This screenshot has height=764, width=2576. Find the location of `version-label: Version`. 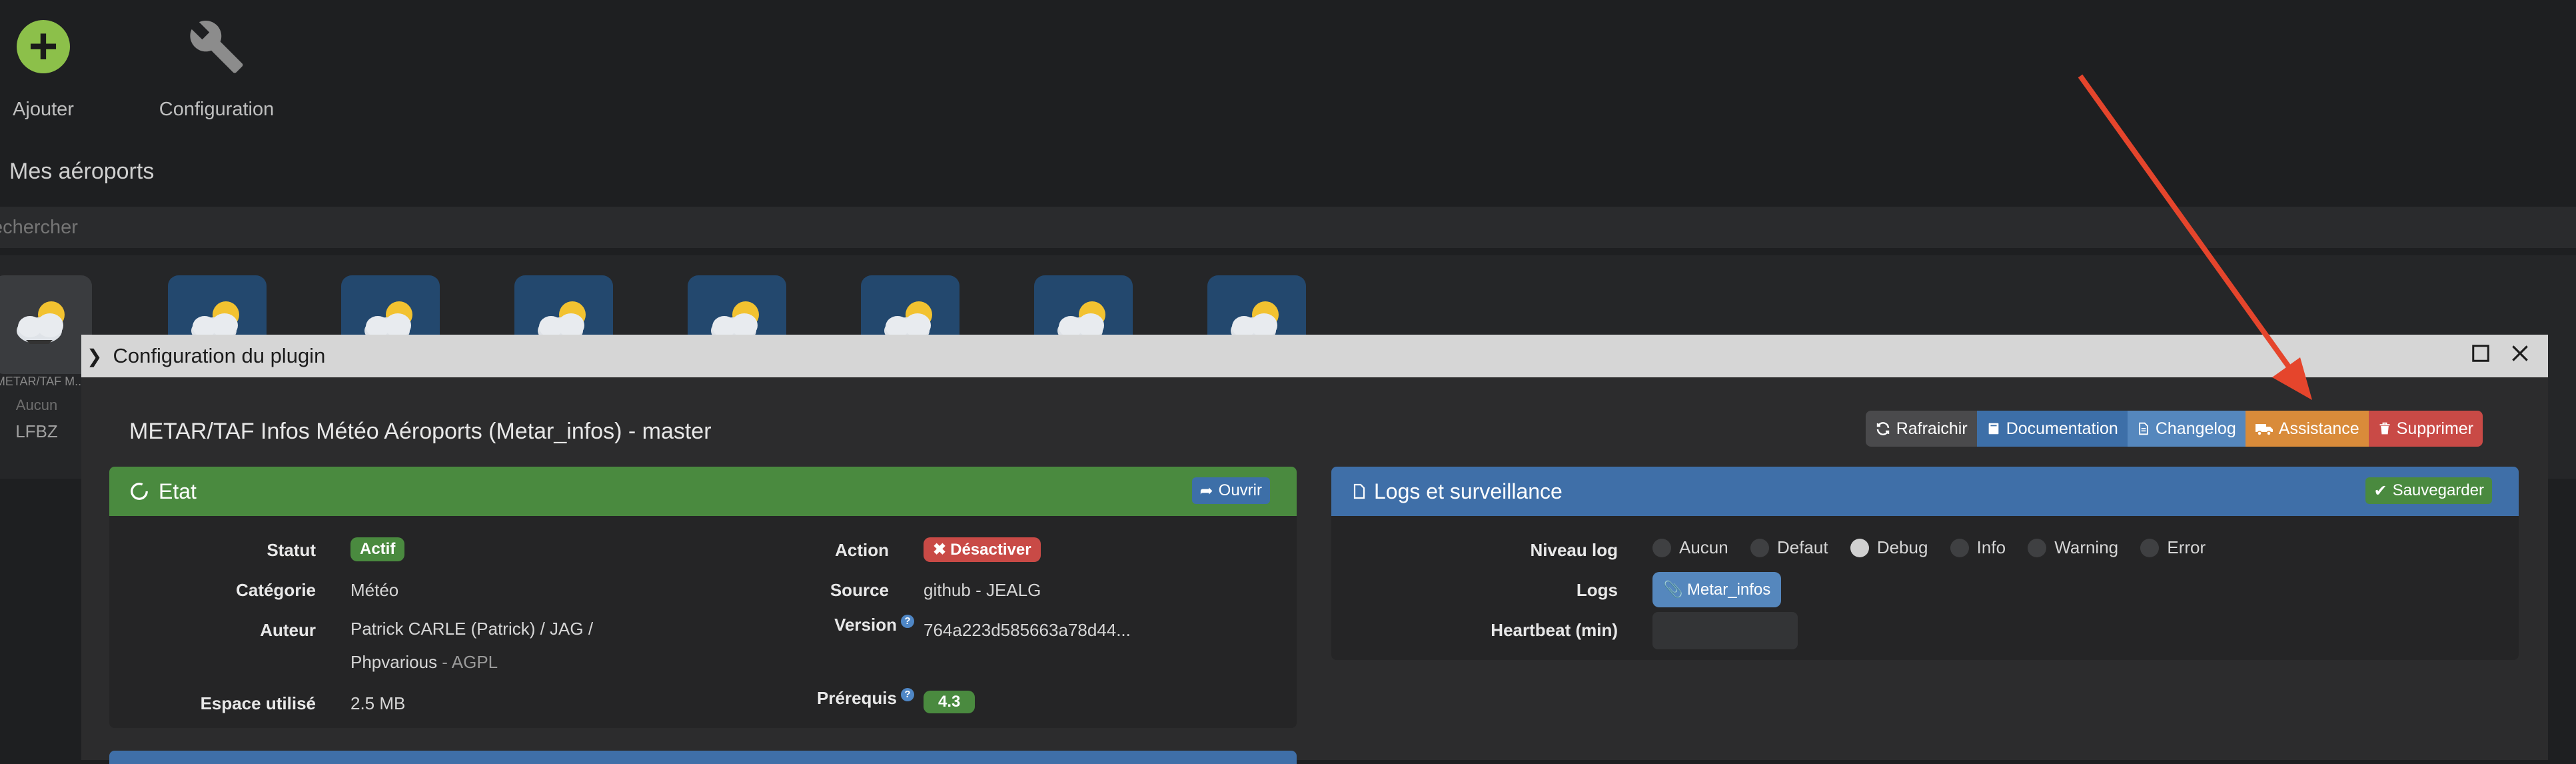

version-label: Version is located at coordinates (866, 625).